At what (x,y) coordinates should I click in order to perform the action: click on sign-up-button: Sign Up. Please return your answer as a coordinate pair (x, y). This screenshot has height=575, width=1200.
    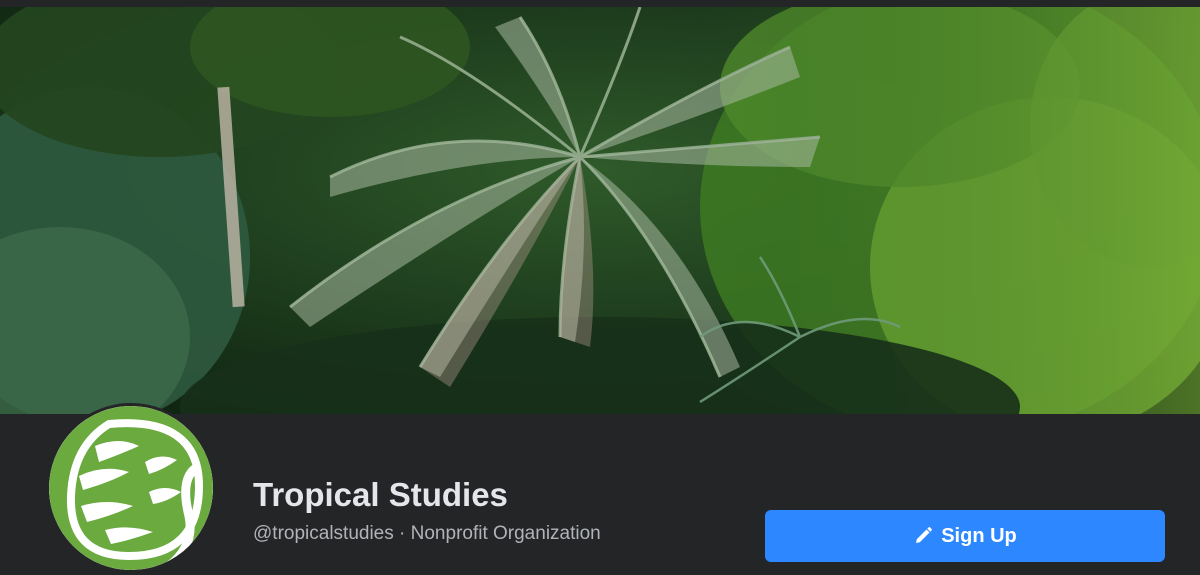
    Looking at the image, I should click on (965, 536).